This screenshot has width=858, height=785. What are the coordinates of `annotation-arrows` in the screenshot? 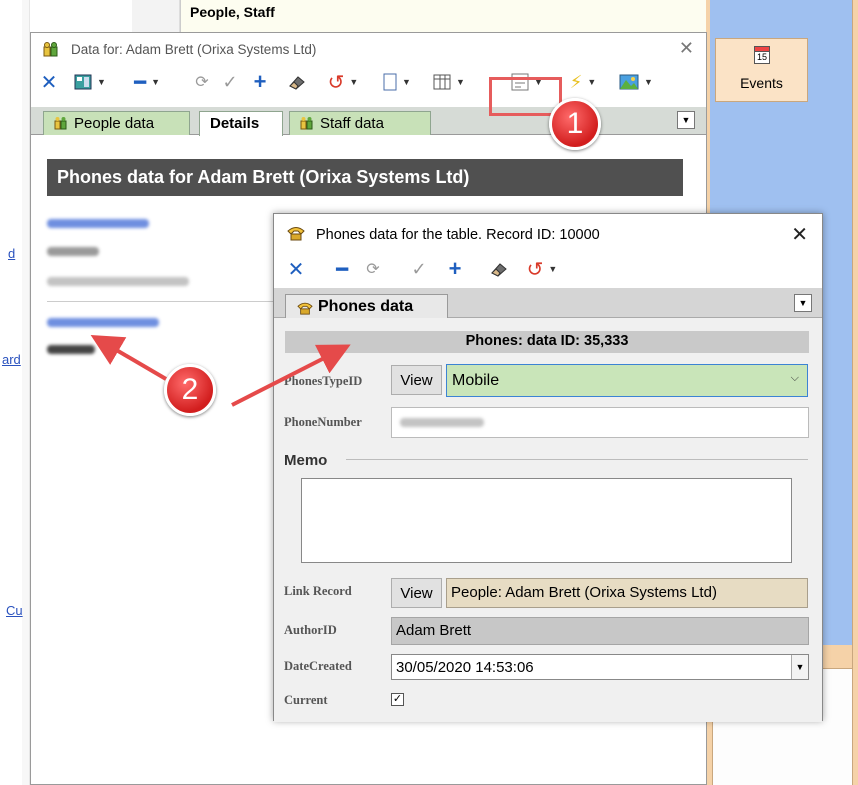 It's located at (220, 370).